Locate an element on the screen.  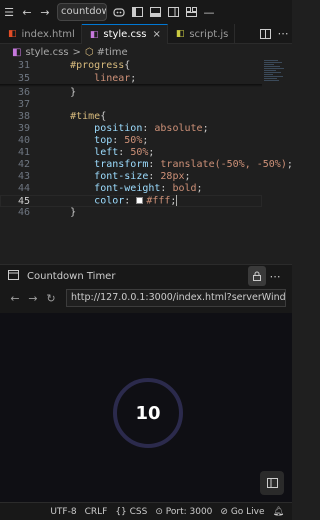
code-line: 38 #time{ is located at coordinates (131, 117).